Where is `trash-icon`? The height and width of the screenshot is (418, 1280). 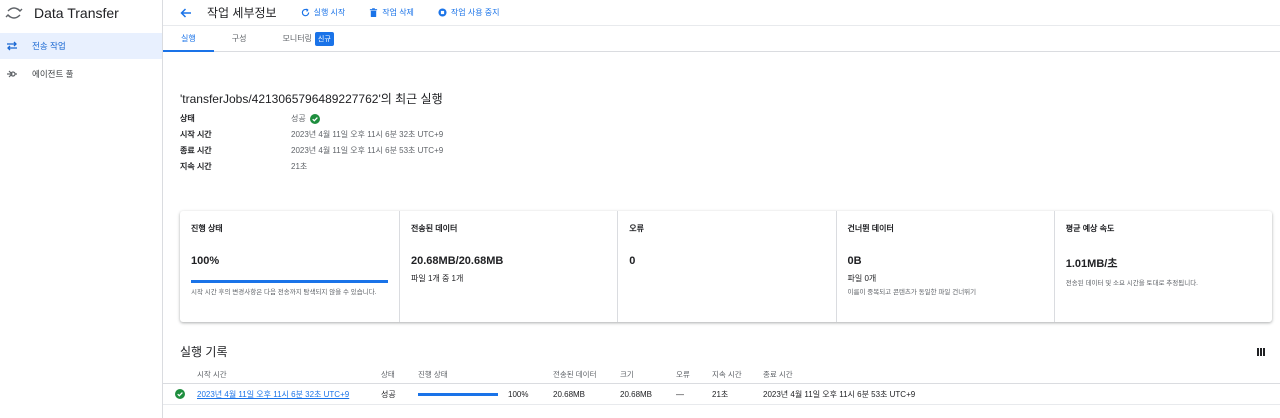
trash-icon is located at coordinates (374, 12).